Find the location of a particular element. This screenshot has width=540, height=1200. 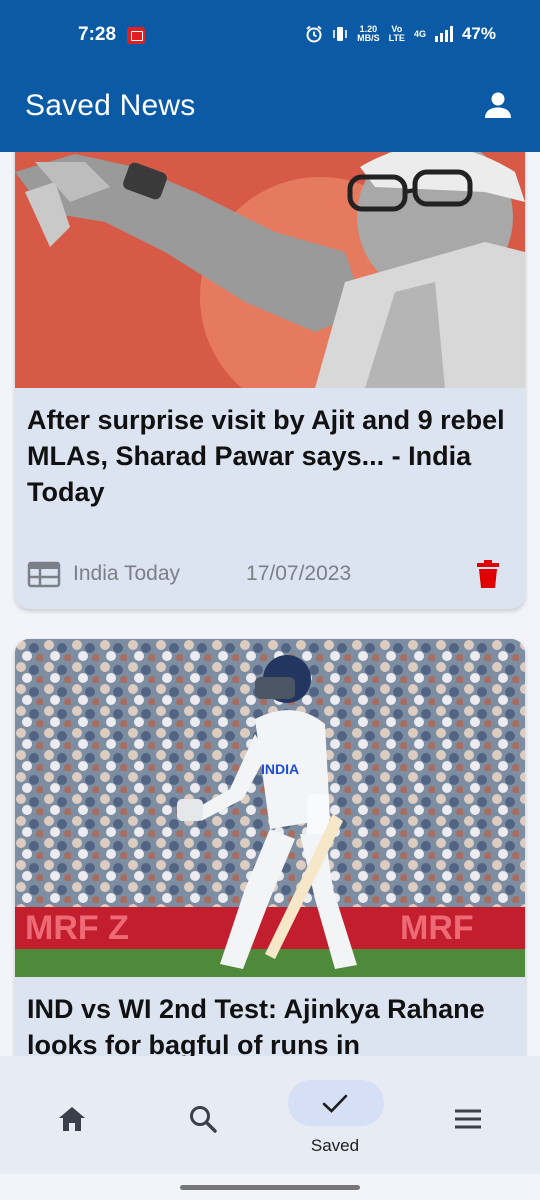

search-icon is located at coordinates (203, 1119).